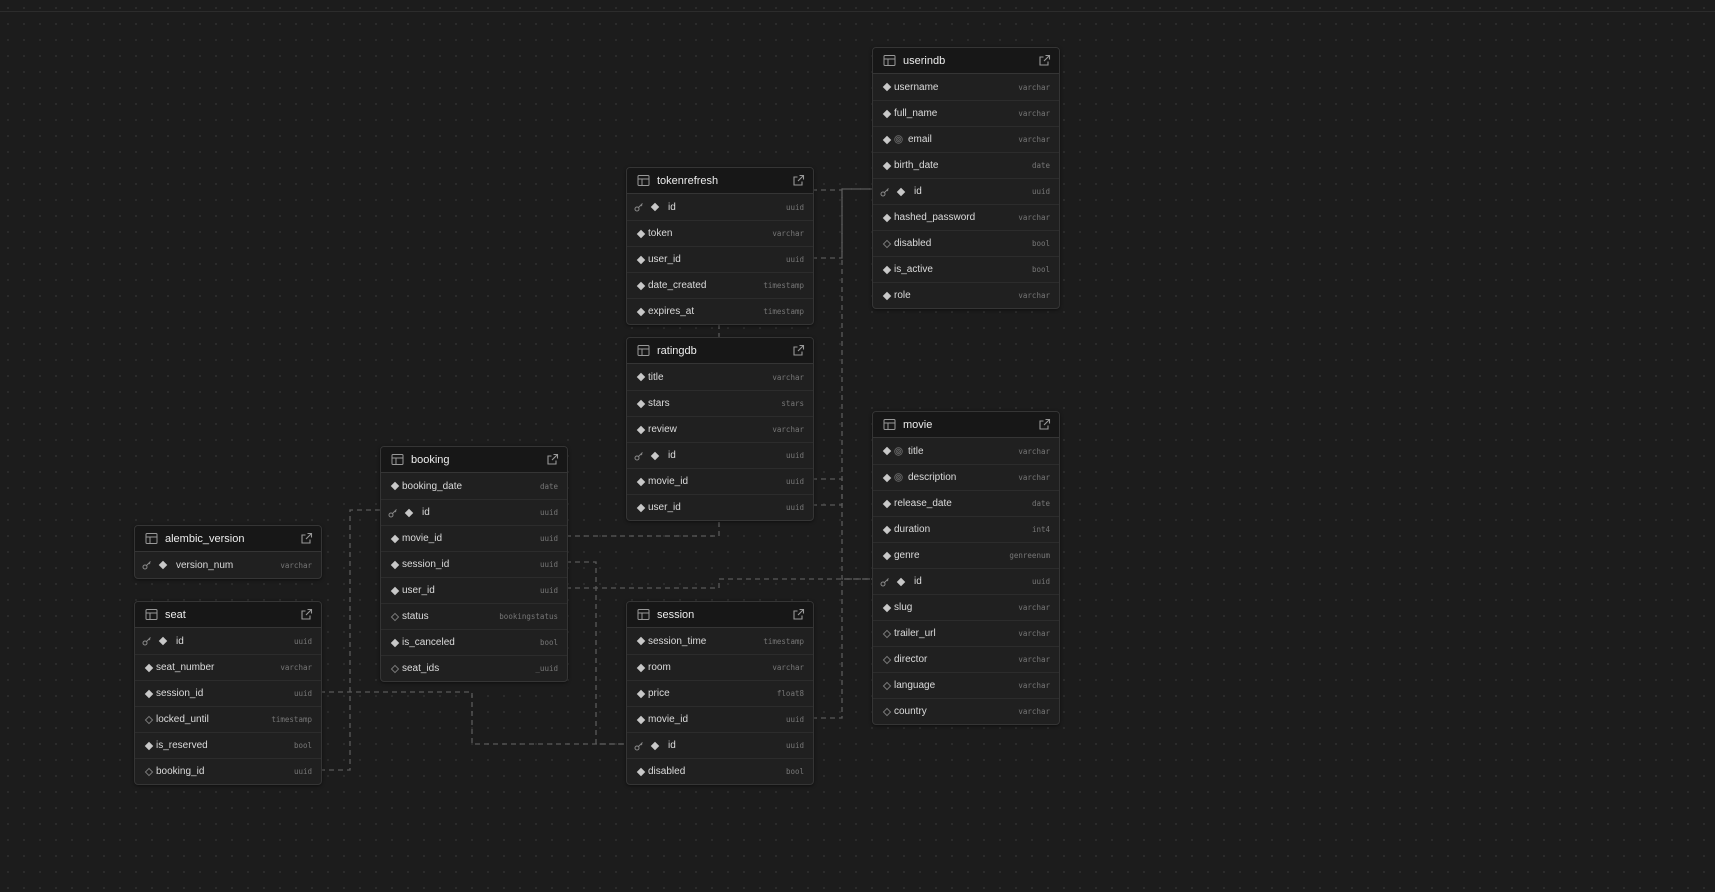  What do you see at coordinates (966, 217) in the screenshot?
I see `column-row-hashed_password: hashed_password varchar` at bounding box center [966, 217].